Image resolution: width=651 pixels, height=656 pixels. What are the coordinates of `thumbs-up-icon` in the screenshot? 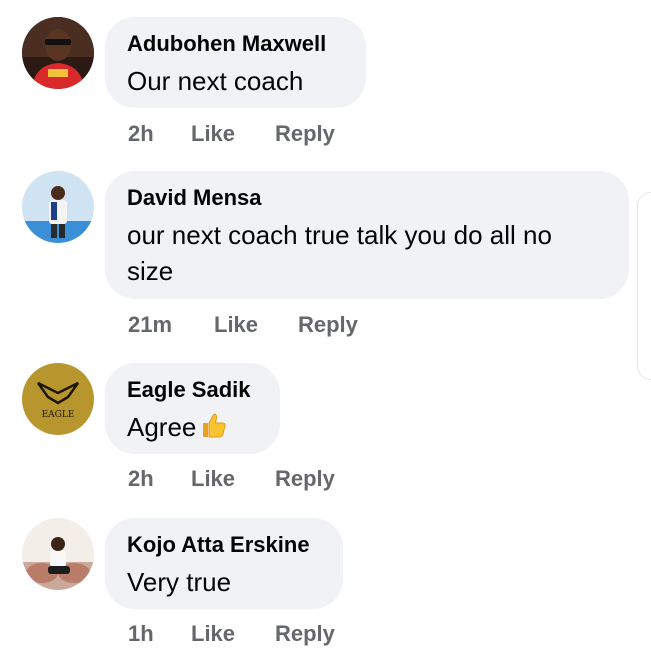 It's located at (213, 429).